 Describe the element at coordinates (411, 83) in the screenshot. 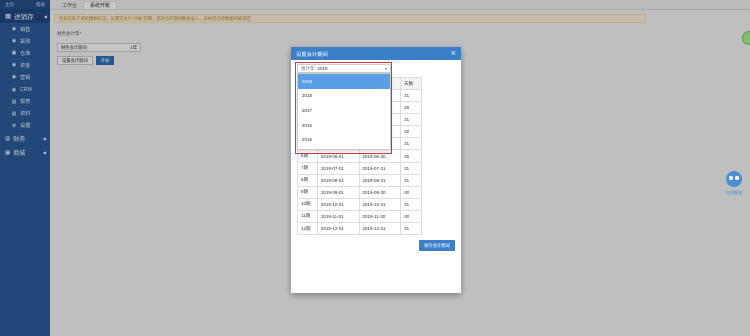

I see `header-days: 天数` at that location.